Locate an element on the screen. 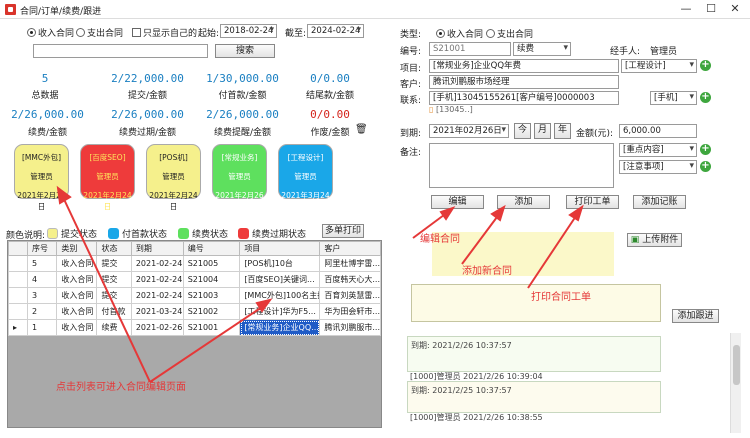 This screenshot has height=438, width=750. project-label: 项目: is located at coordinates (411, 69).